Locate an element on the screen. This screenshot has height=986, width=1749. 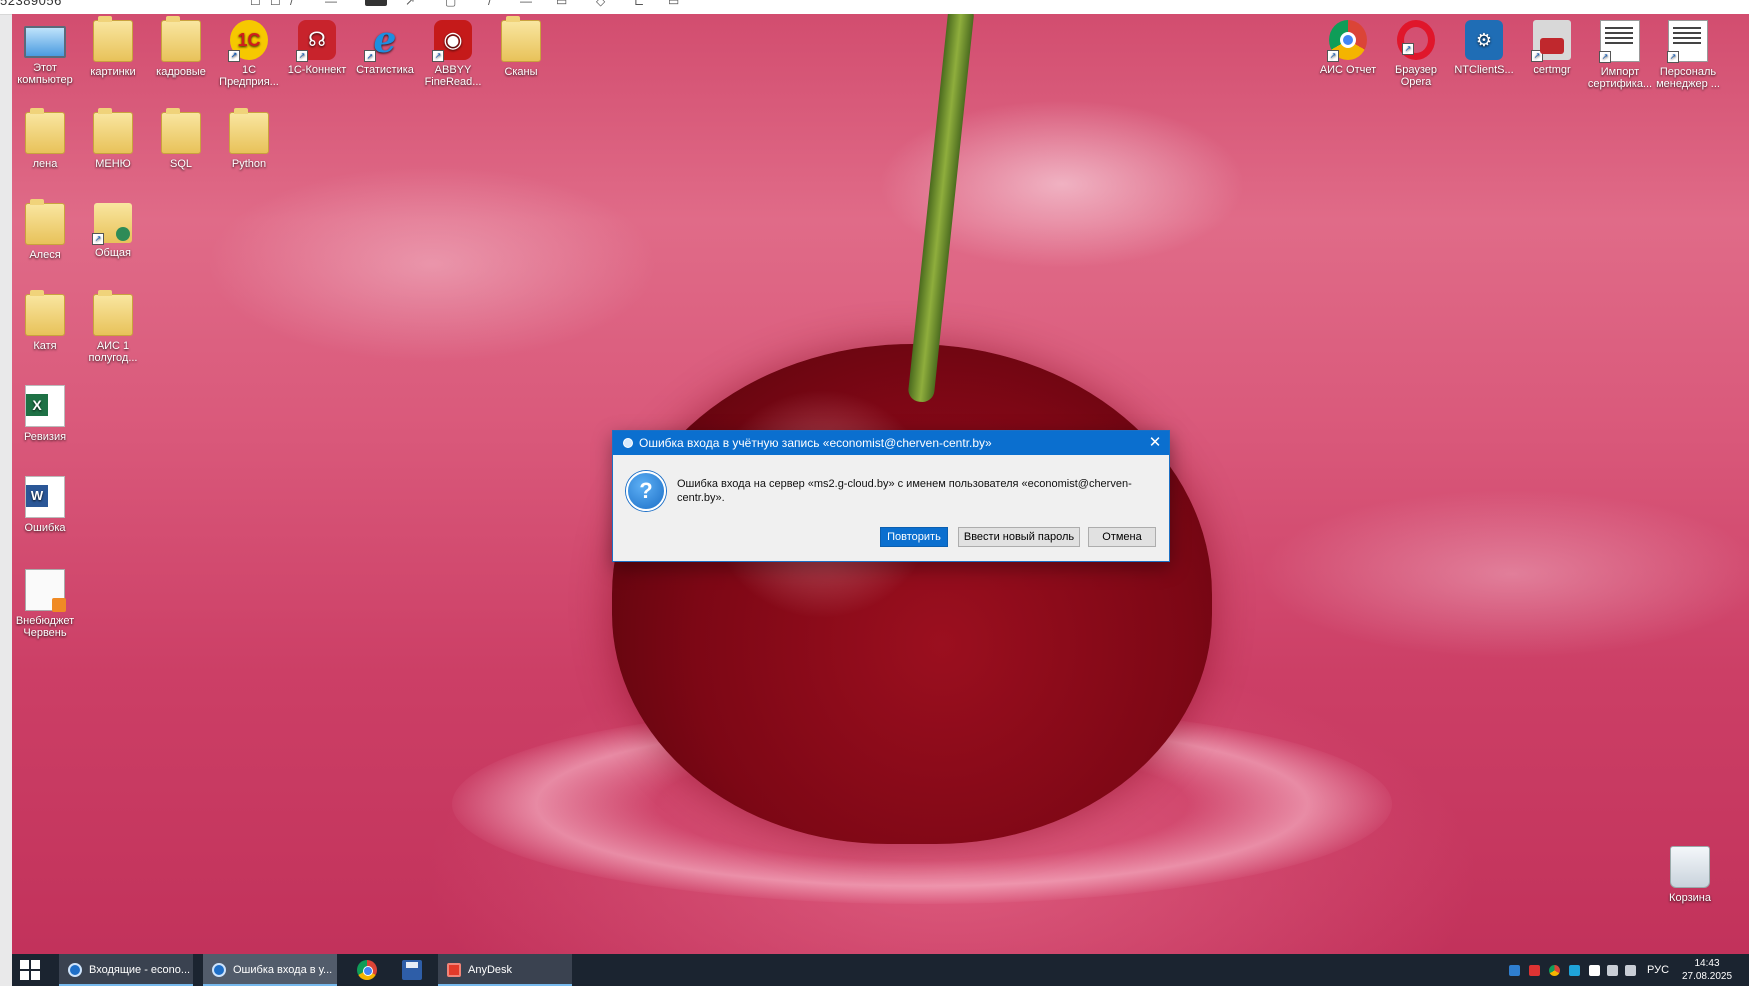
tray-app-icon is located at coordinates (1514, 970).